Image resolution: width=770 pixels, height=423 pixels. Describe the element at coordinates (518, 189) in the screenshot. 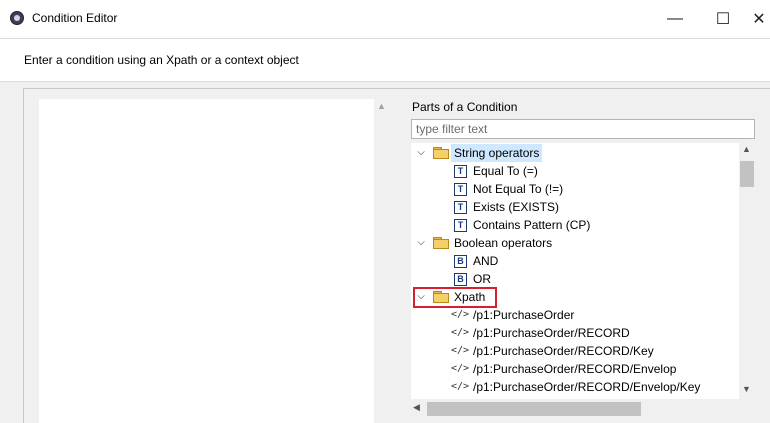

I see `tree-item-label: Not Equal To (!=)` at that location.